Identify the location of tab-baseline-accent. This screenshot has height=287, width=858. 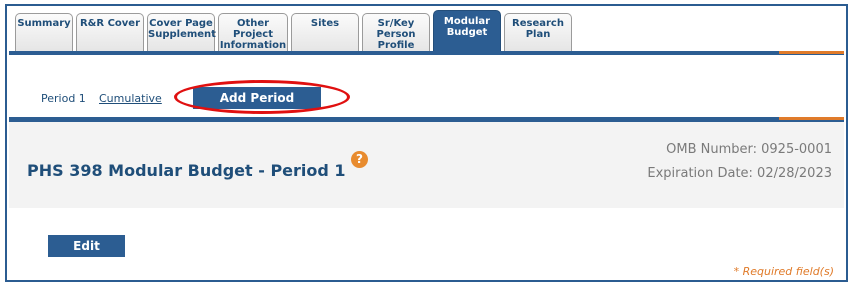
(811, 52).